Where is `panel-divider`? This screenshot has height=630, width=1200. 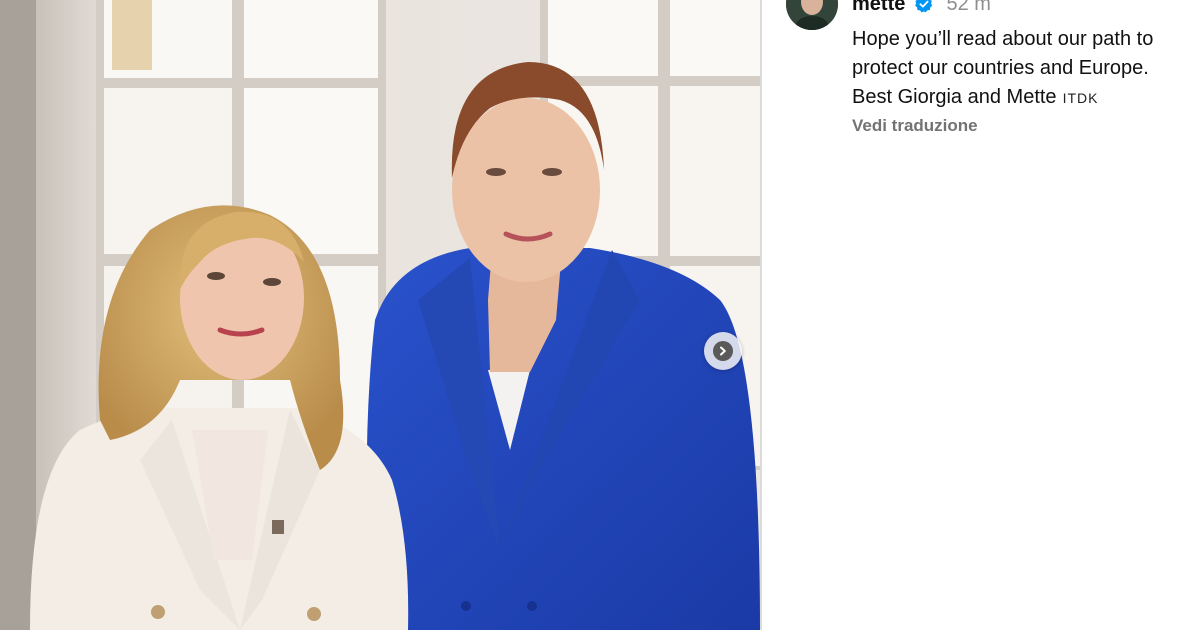
panel-divider is located at coordinates (761, 315).